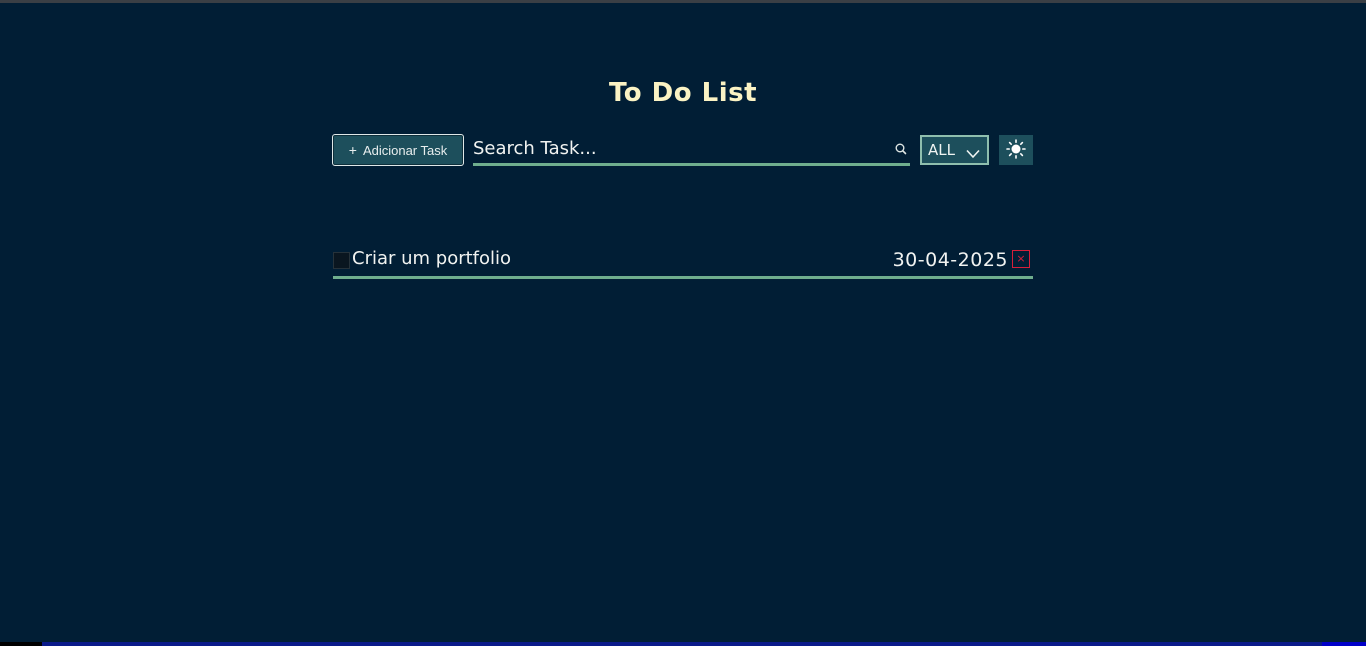  Describe the element at coordinates (973, 152) in the screenshot. I see `chevron-down-icon` at that location.